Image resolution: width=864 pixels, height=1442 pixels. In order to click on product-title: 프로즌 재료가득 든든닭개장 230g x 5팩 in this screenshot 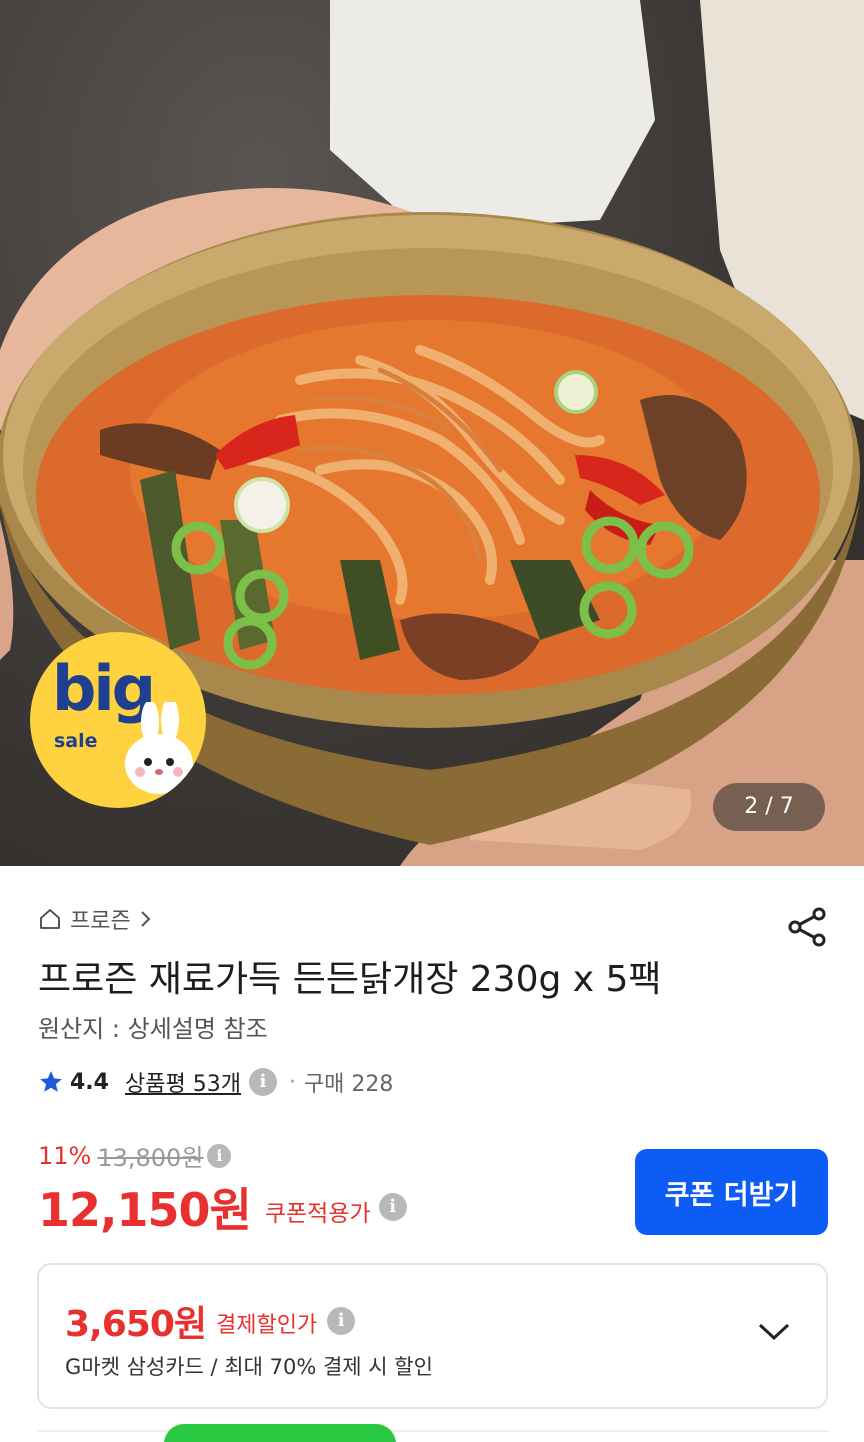, I will do `click(350, 979)`.